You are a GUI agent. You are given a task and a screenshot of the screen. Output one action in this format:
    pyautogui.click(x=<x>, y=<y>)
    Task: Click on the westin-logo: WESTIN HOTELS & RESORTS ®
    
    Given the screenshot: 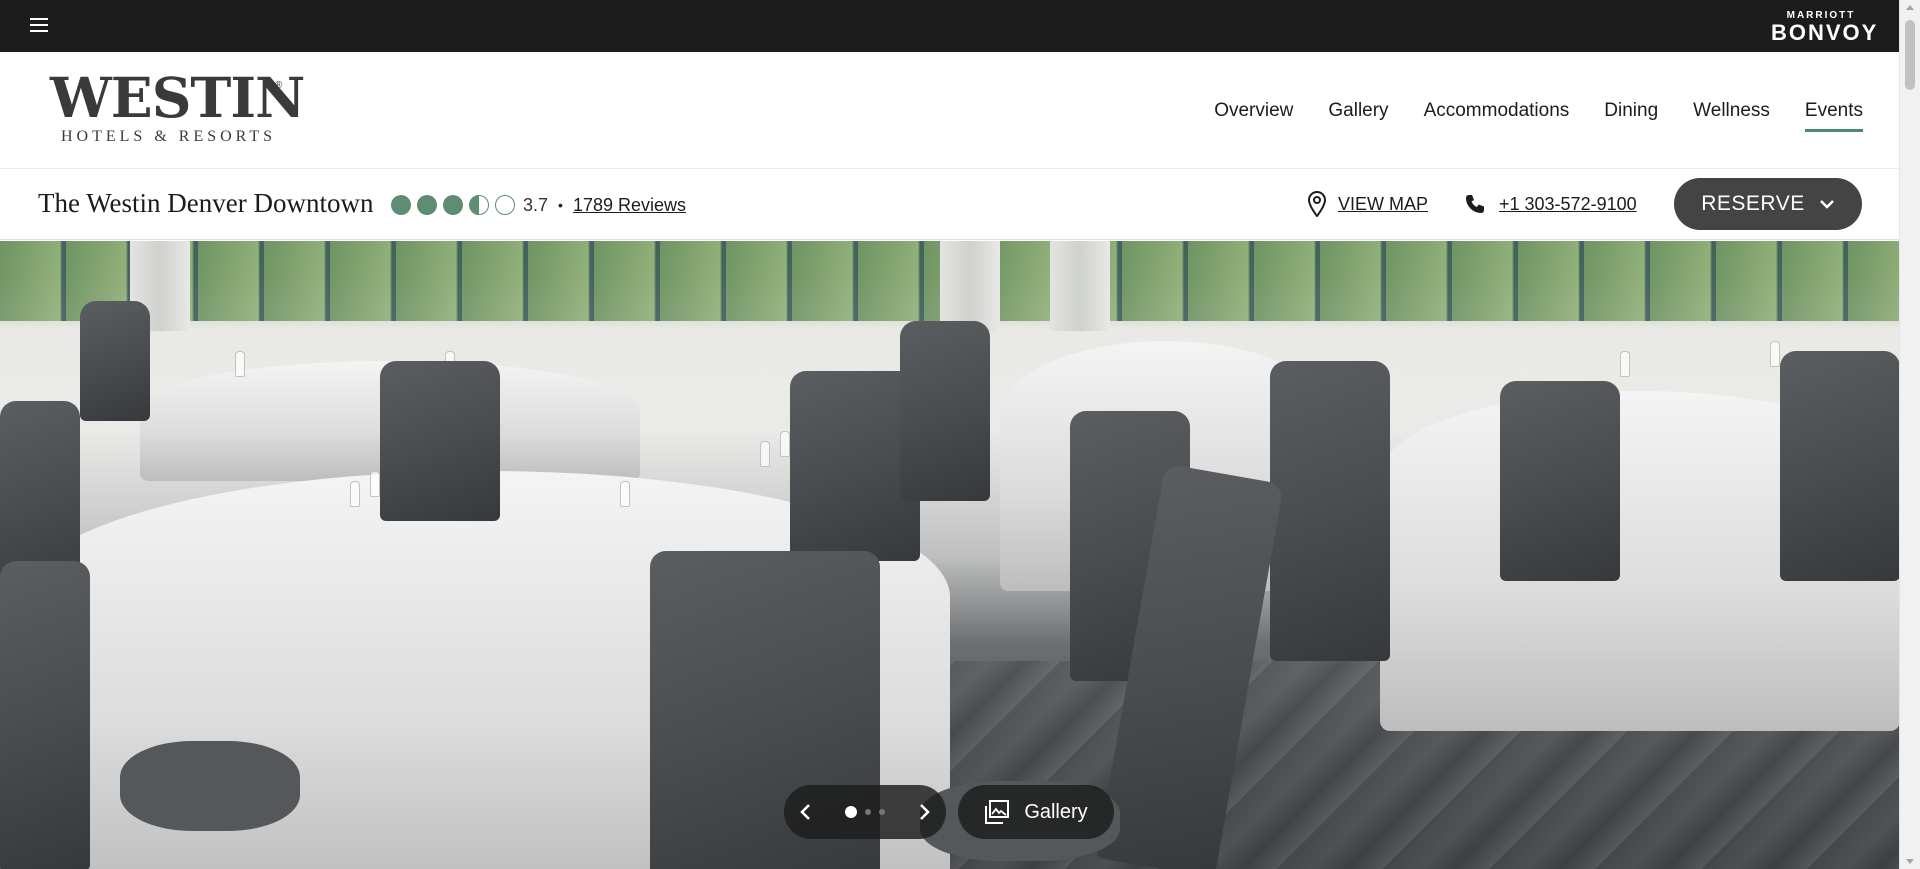 What is the action you would take?
    pyautogui.click(x=177, y=109)
    